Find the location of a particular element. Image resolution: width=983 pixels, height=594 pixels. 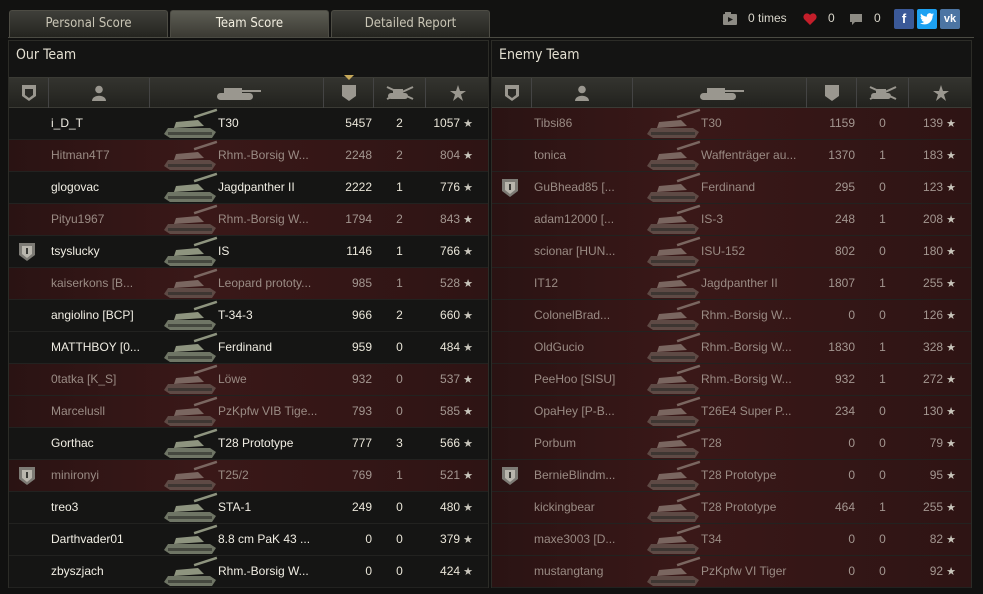

damage-value: 248 is located at coordinates (844, 219).